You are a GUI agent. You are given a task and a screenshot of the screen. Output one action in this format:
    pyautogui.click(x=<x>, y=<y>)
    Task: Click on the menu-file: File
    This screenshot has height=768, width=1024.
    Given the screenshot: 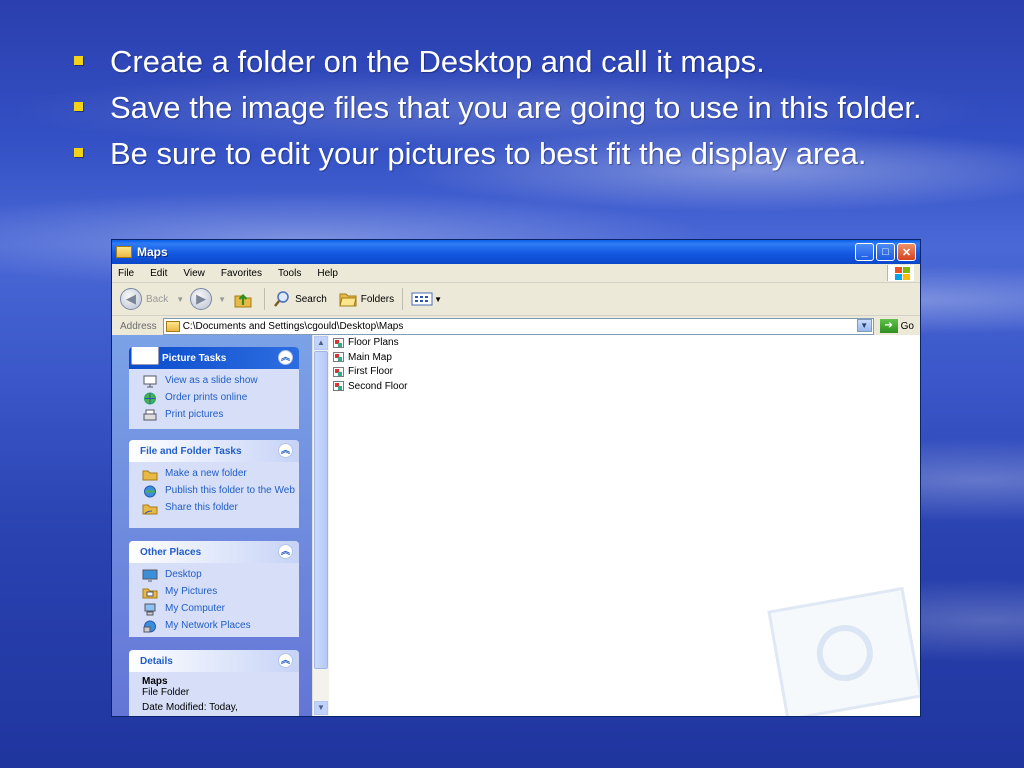 What is the action you would take?
    pyautogui.click(x=126, y=273)
    